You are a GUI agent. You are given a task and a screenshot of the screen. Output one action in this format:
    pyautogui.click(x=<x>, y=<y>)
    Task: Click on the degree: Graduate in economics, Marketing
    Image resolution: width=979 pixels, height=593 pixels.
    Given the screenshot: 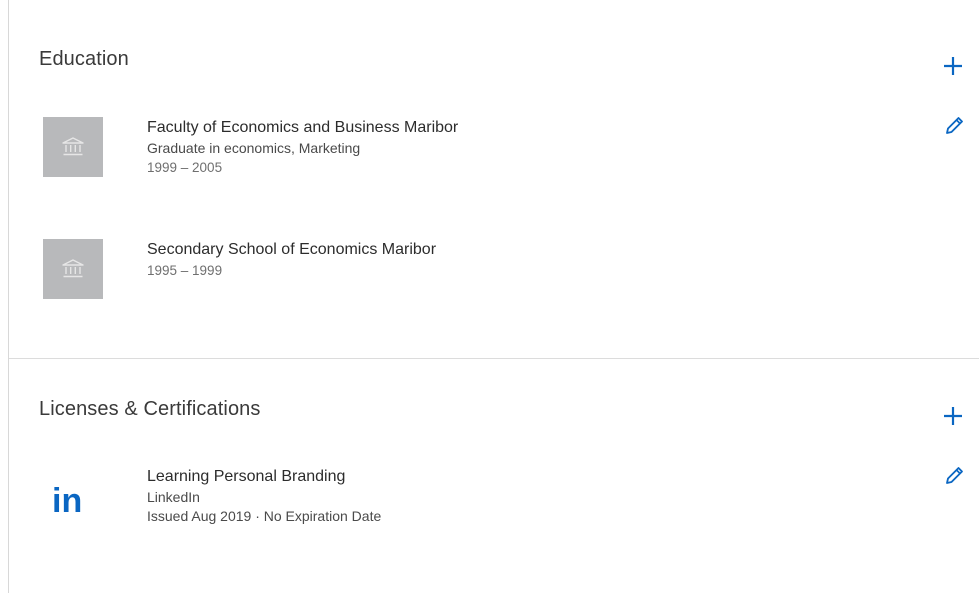 What is the action you would take?
    pyautogui.click(x=254, y=148)
    